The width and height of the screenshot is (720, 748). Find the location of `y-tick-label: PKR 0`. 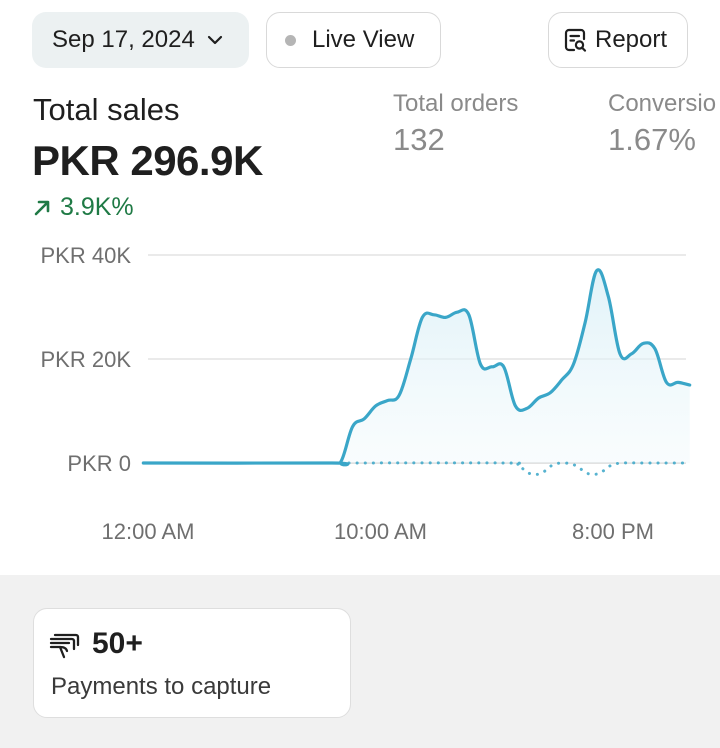

y-tick-label: PKR 0 is located at coordinates (99, 463).